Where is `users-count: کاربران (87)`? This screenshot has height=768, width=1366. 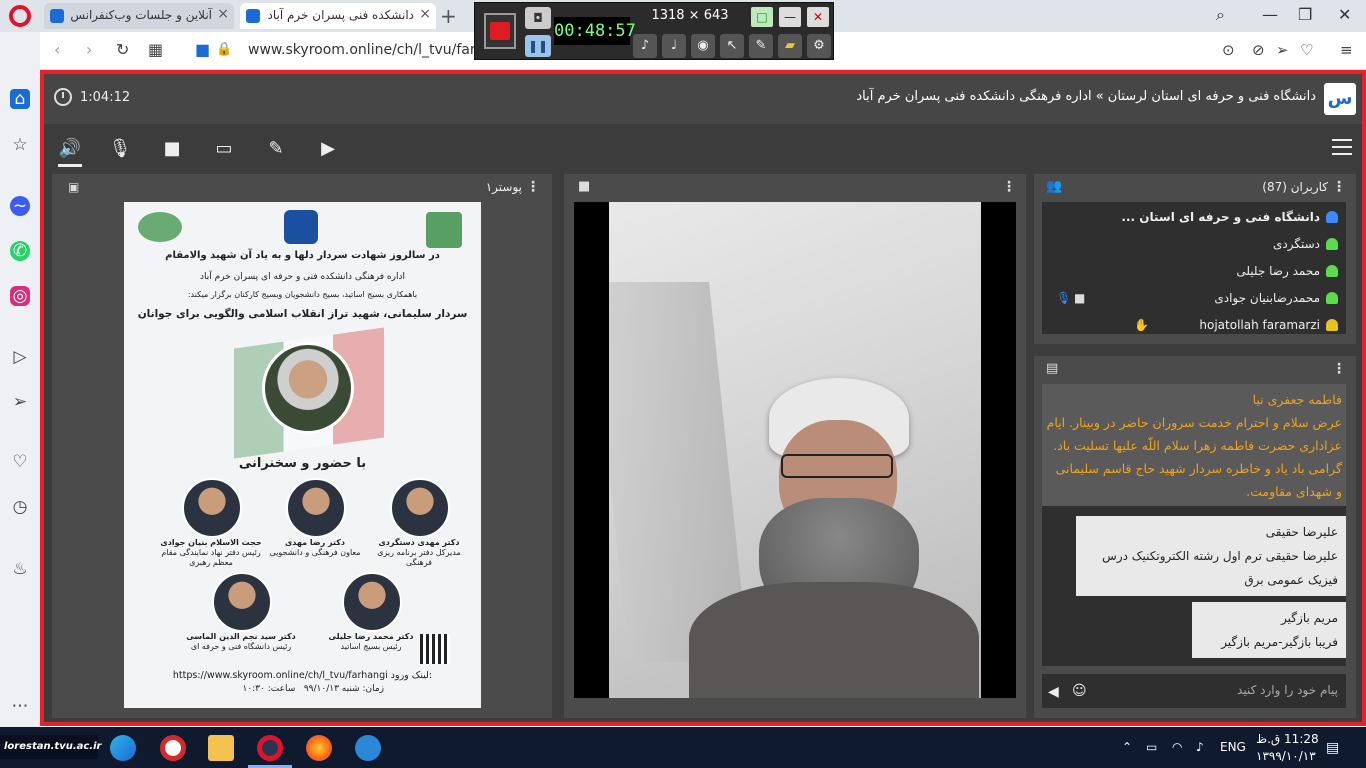 users-count: کاربران (87) is located at coordinates (1295, 187).